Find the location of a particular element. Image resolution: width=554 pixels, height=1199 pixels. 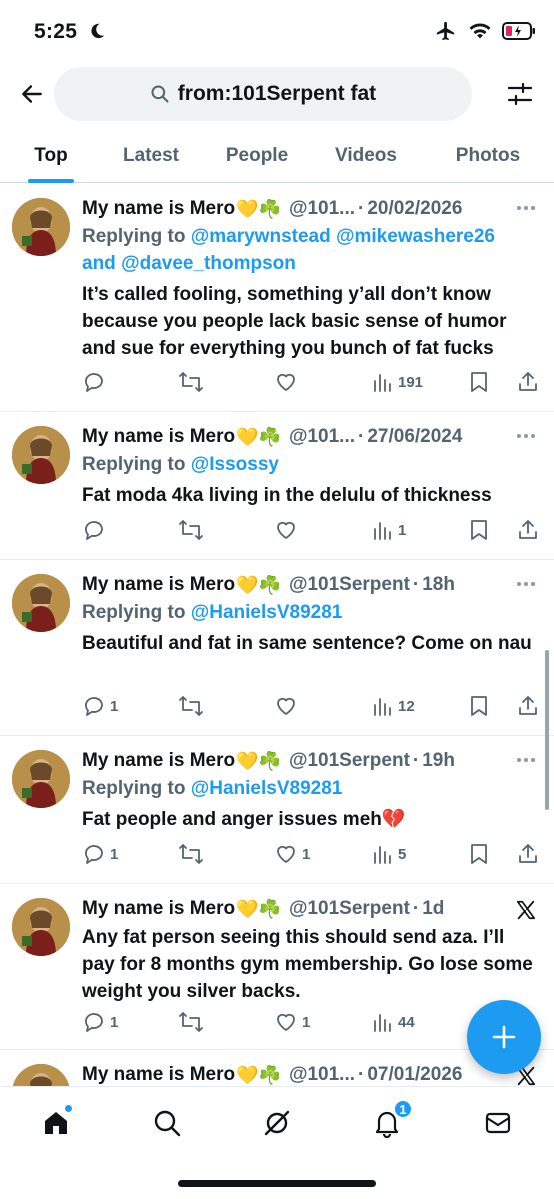

views-button: 12 is located at coordinates (393, 706).